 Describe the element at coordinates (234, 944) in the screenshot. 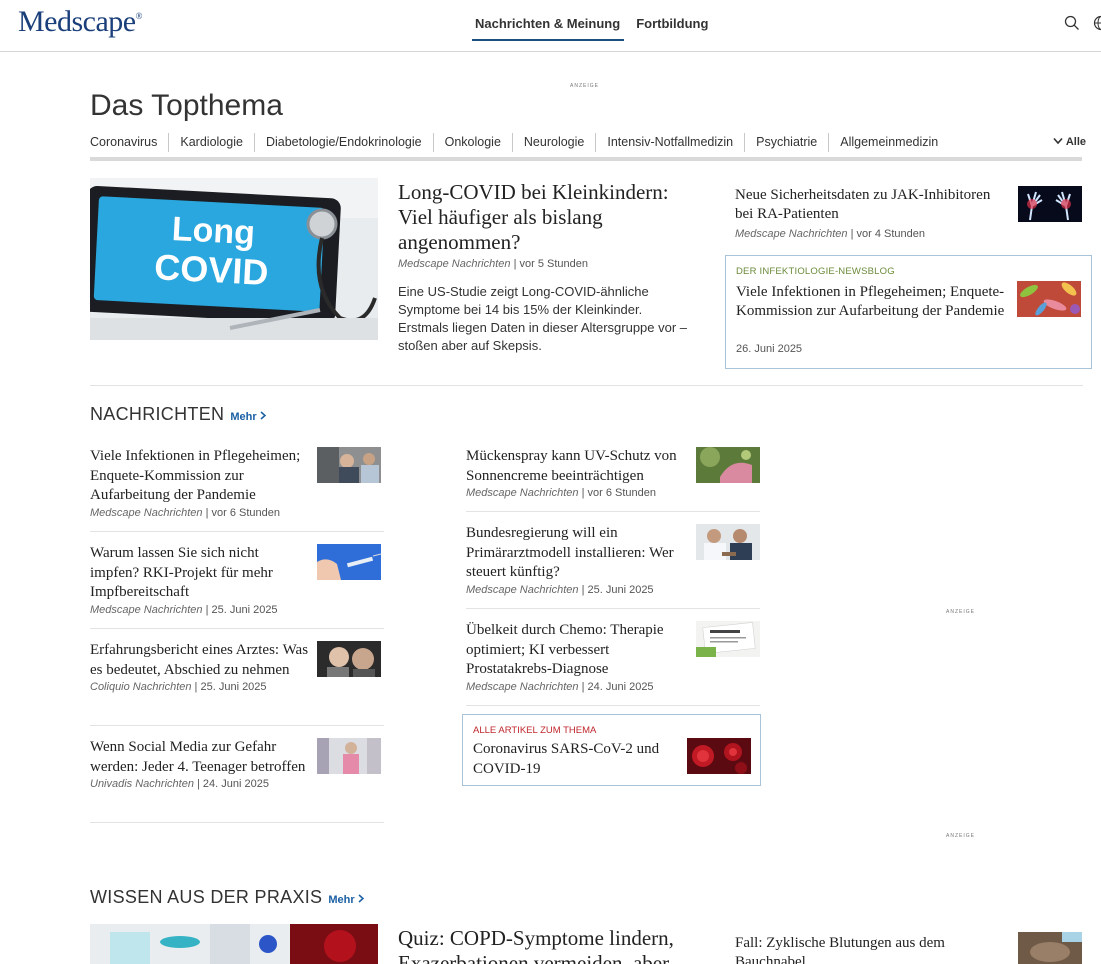

I see `praxis-image` at that location.